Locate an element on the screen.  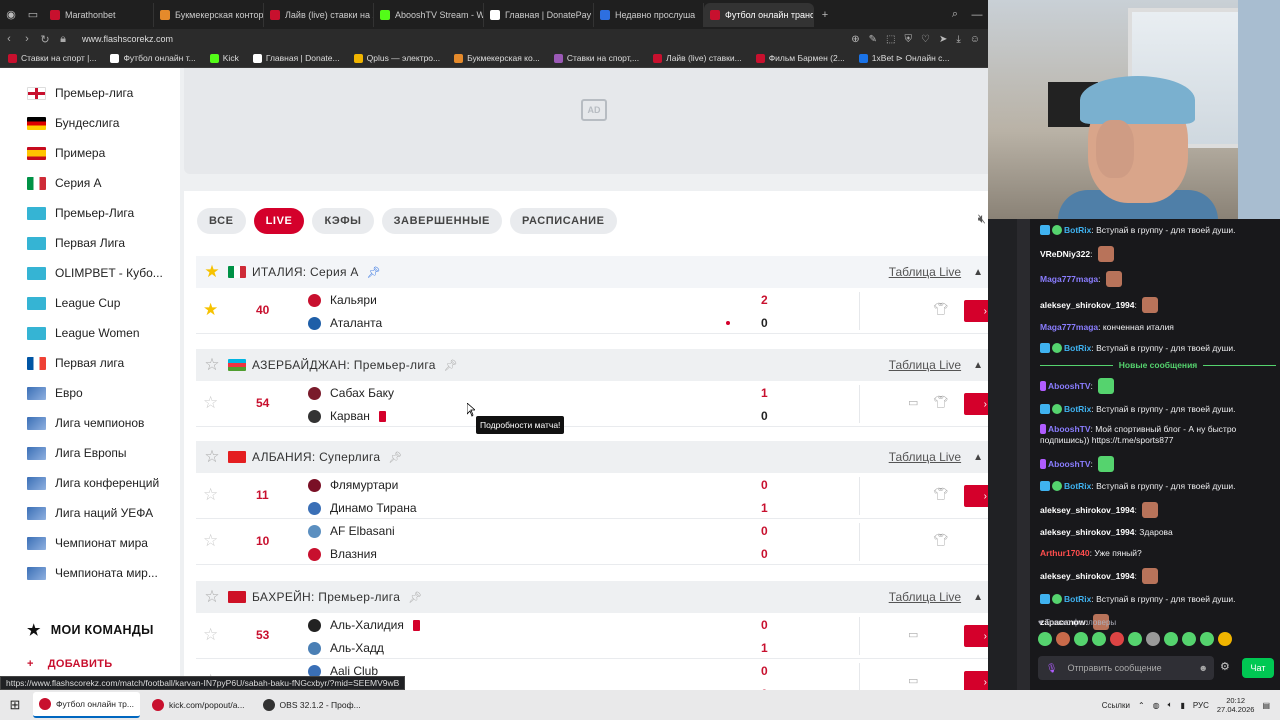
match-row: ☆ 53 Аль-Халидия 0 Аль-Хадд 1 ▭ › is located at coordinates (592, 636).